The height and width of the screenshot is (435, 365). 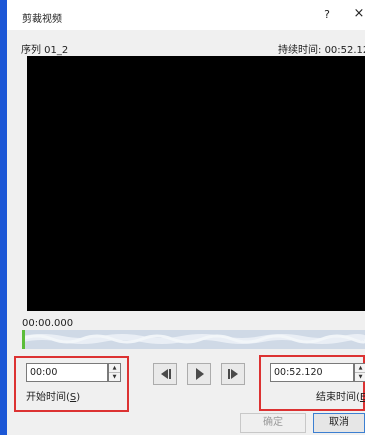 I want to click on start-time-input: 00:00, so click(x=67, y=372).